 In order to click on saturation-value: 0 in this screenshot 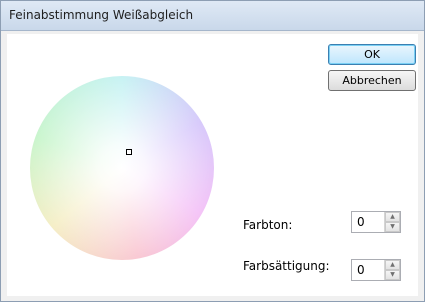, I will do `click(361, 270)`.